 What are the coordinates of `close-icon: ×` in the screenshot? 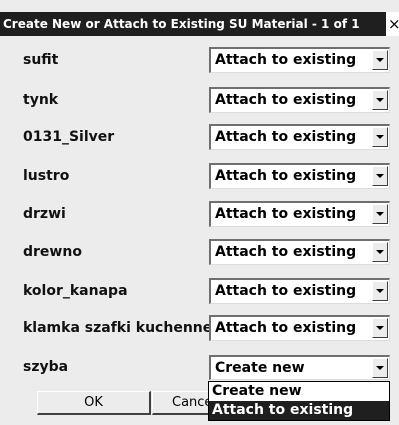 It's located at (393, 24).